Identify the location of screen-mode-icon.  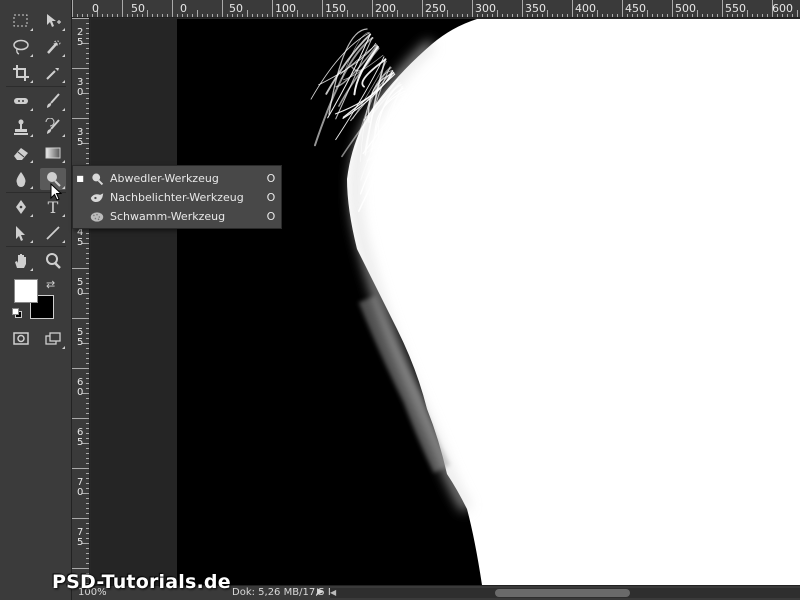
(53, 338).